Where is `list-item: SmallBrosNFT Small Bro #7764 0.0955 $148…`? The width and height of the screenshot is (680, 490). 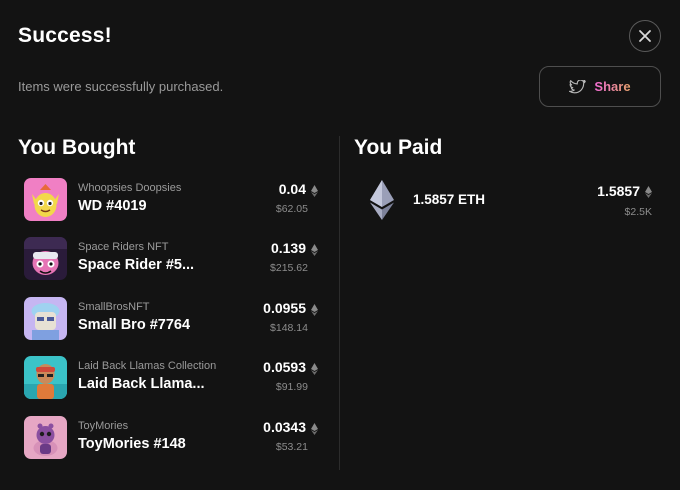
list-item: SmallBrosNFT Small Bro #7764 0.0955 $148… is located at coordinates (172, 319).